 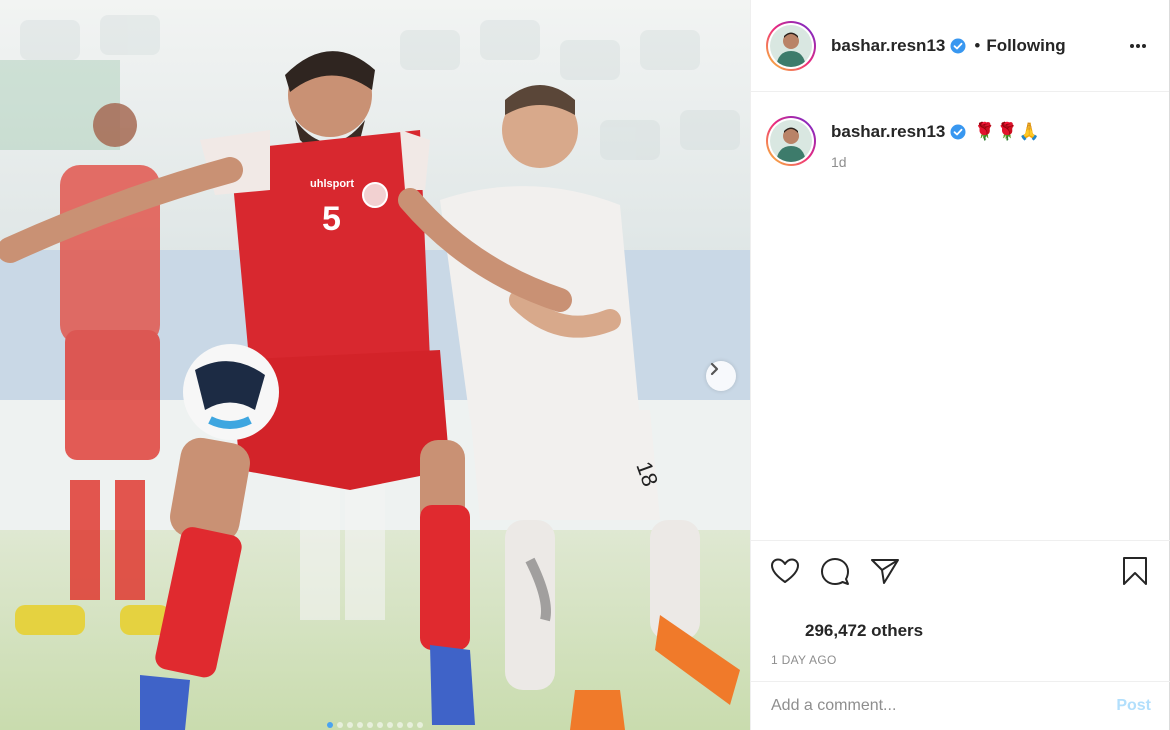 I want to click on post-timestamp: 1 DAY AGO, so click(x=804, y=660).